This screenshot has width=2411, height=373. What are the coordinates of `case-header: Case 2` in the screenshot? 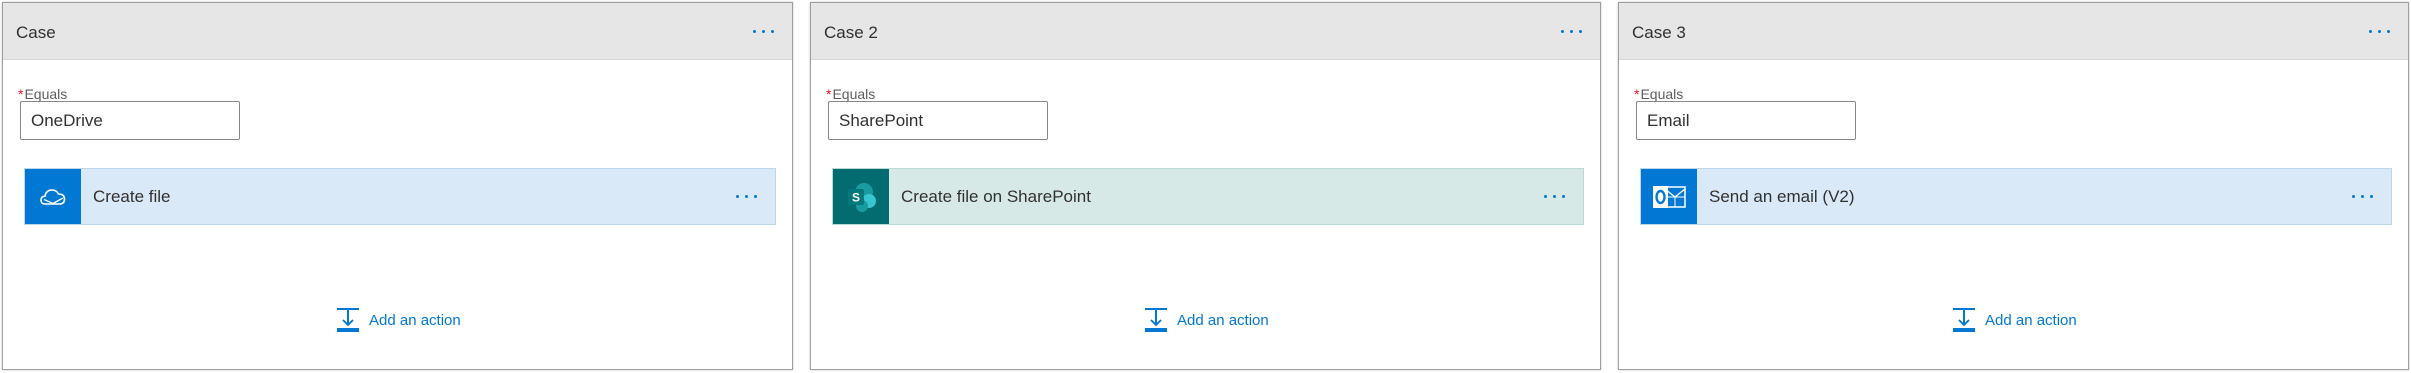 It's located at (1205, 31).